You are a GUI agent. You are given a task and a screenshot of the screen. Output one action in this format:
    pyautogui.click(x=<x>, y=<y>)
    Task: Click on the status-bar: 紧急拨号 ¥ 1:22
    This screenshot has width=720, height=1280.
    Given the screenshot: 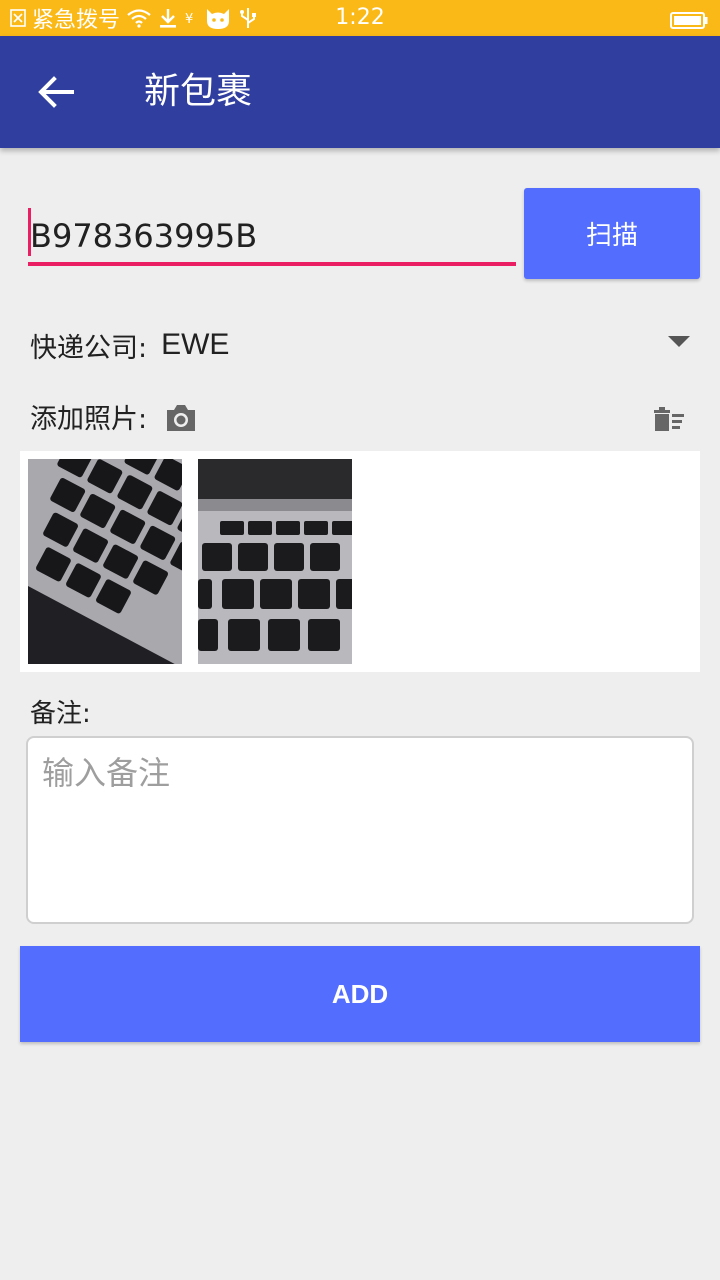 What is the action you would take?
    pyautogui.click(x=360, y=18)
    